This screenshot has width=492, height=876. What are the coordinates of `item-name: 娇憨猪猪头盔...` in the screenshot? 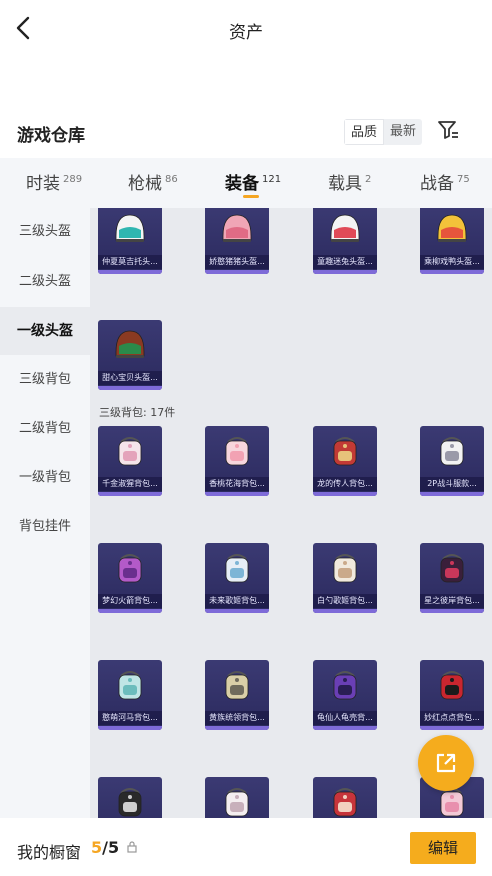 It's located at (237, 262).